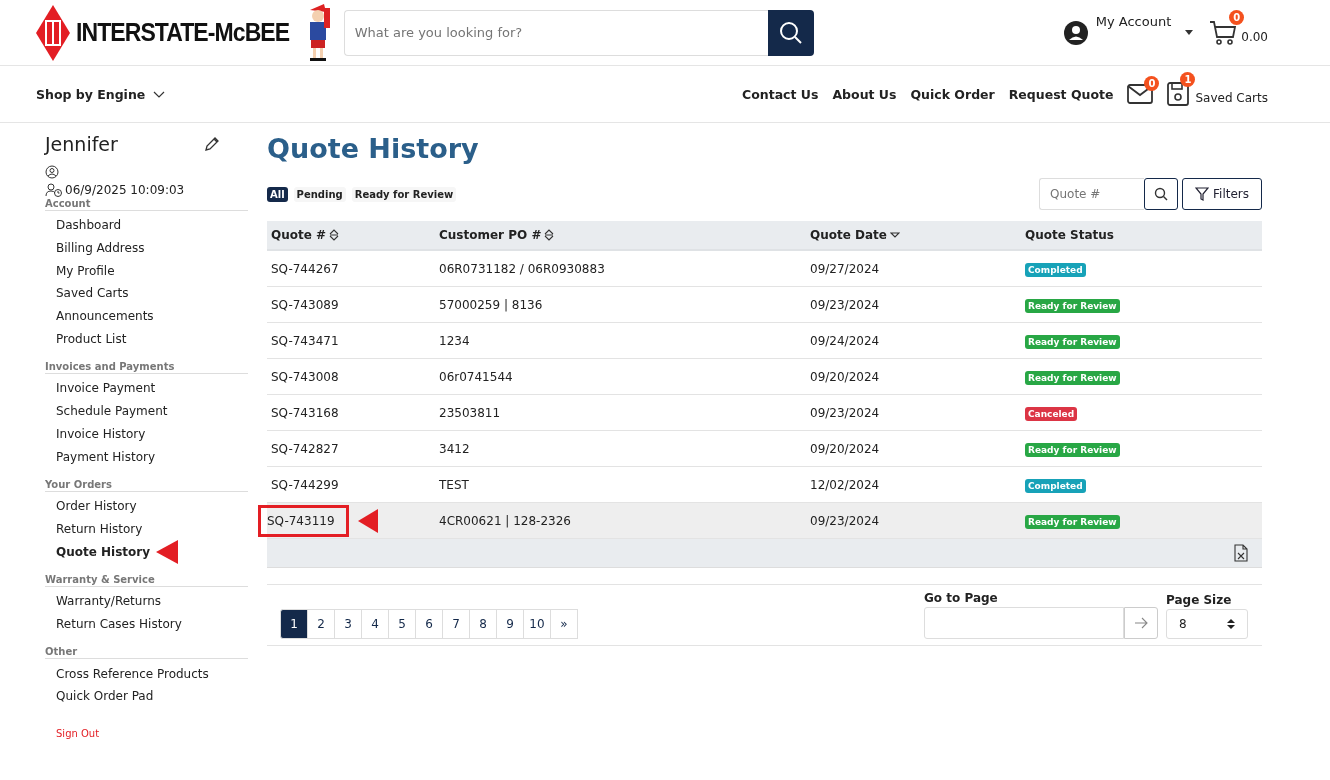 This screenshot has width=1330, height=780. Describe the element at coordinates (402, 624) in the screenshot. I see `page-link: 5` at that location.